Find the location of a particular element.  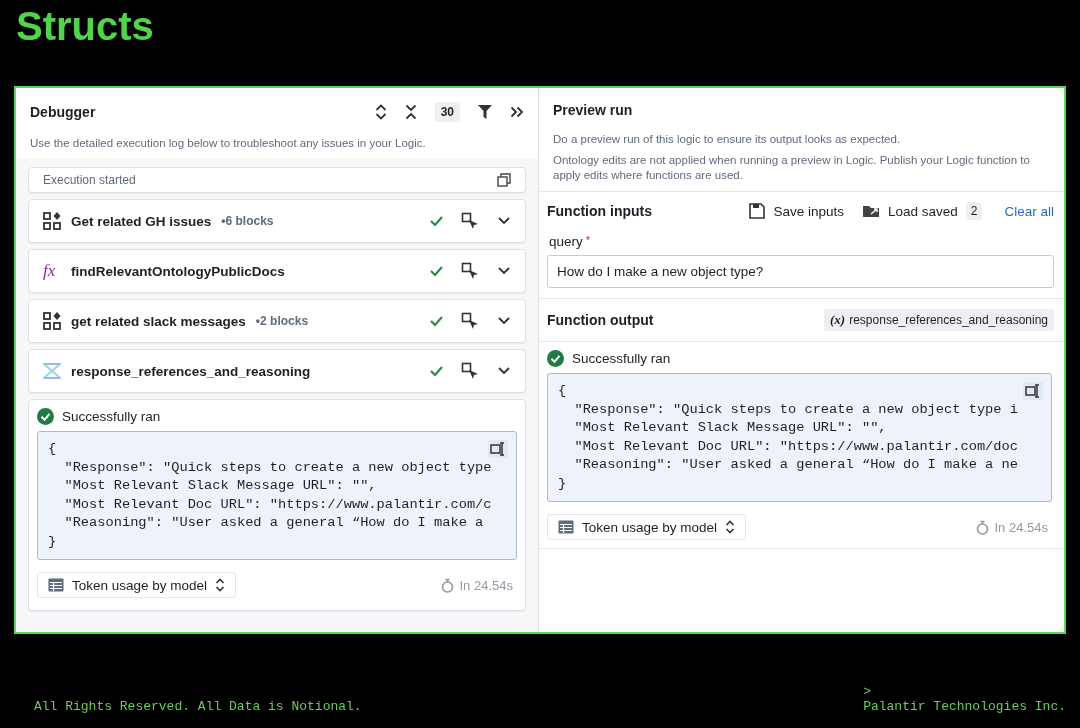

variable-icon: (x) is located at coordinates (838, 320).